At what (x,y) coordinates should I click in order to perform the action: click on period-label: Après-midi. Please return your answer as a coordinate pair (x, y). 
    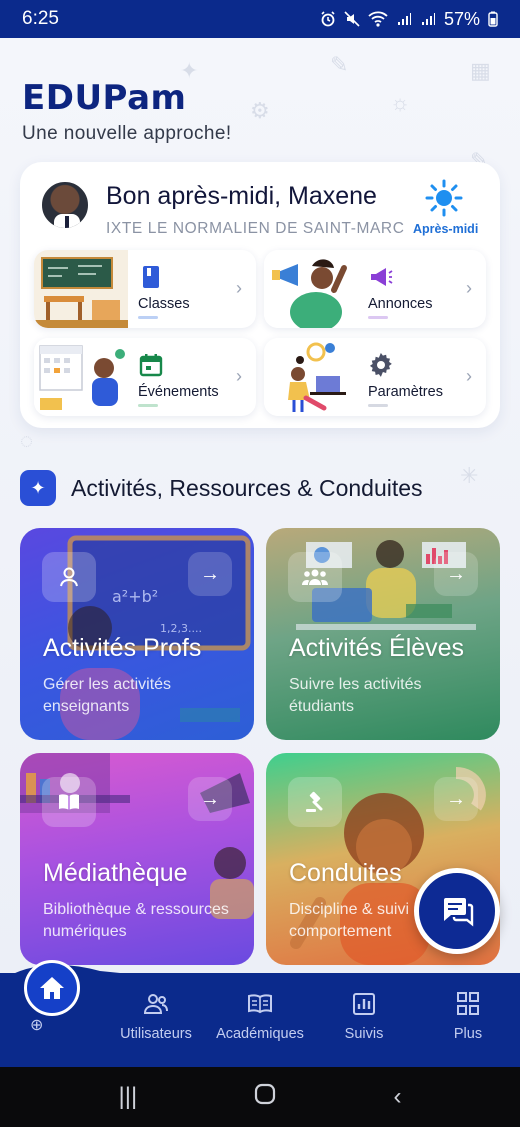
    Looking at the image, I should click on (446, 229).